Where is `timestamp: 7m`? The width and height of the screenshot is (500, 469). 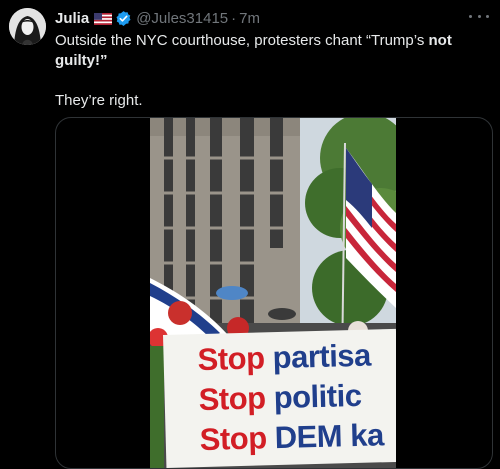 timestamp: 7m is located at coordinates (249, 18).